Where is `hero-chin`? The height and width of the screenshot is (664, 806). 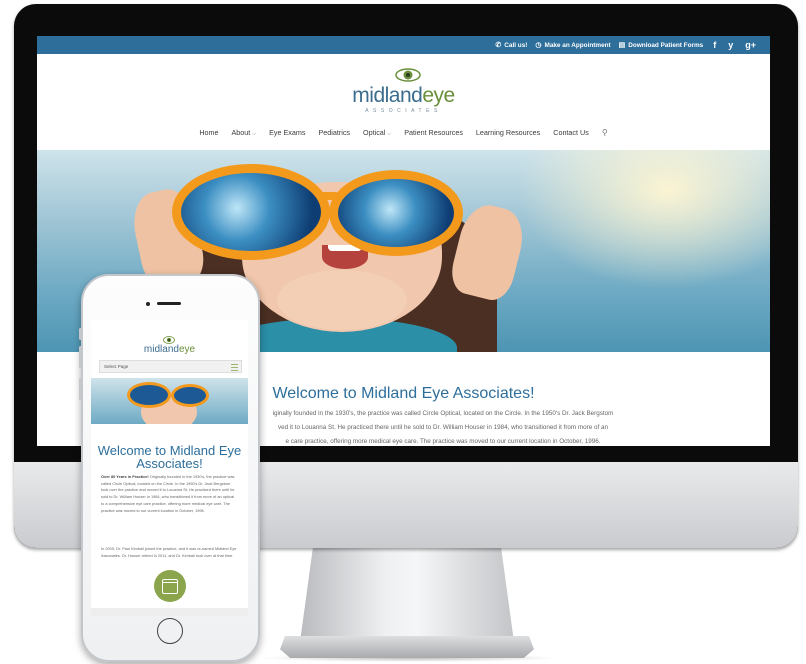
hero-chin is located at coordinates (342, 300).